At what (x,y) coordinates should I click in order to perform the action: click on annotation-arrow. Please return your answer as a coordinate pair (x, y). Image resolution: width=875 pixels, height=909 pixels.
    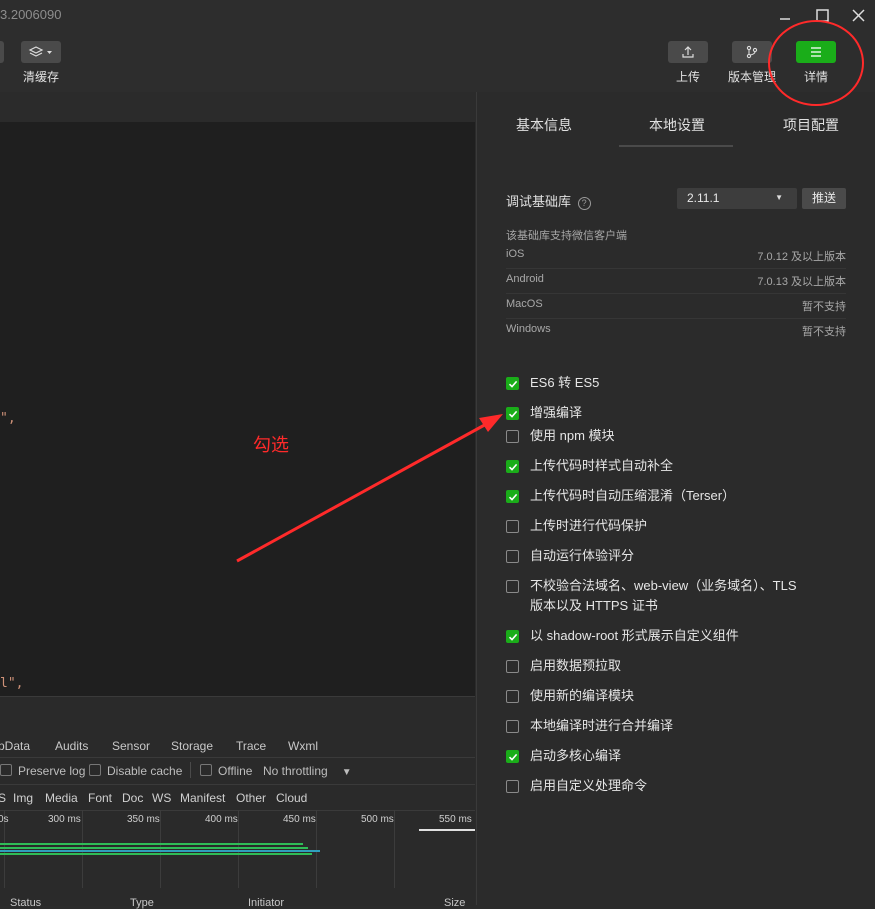
    Looking at the image, I should click on (363, 491).